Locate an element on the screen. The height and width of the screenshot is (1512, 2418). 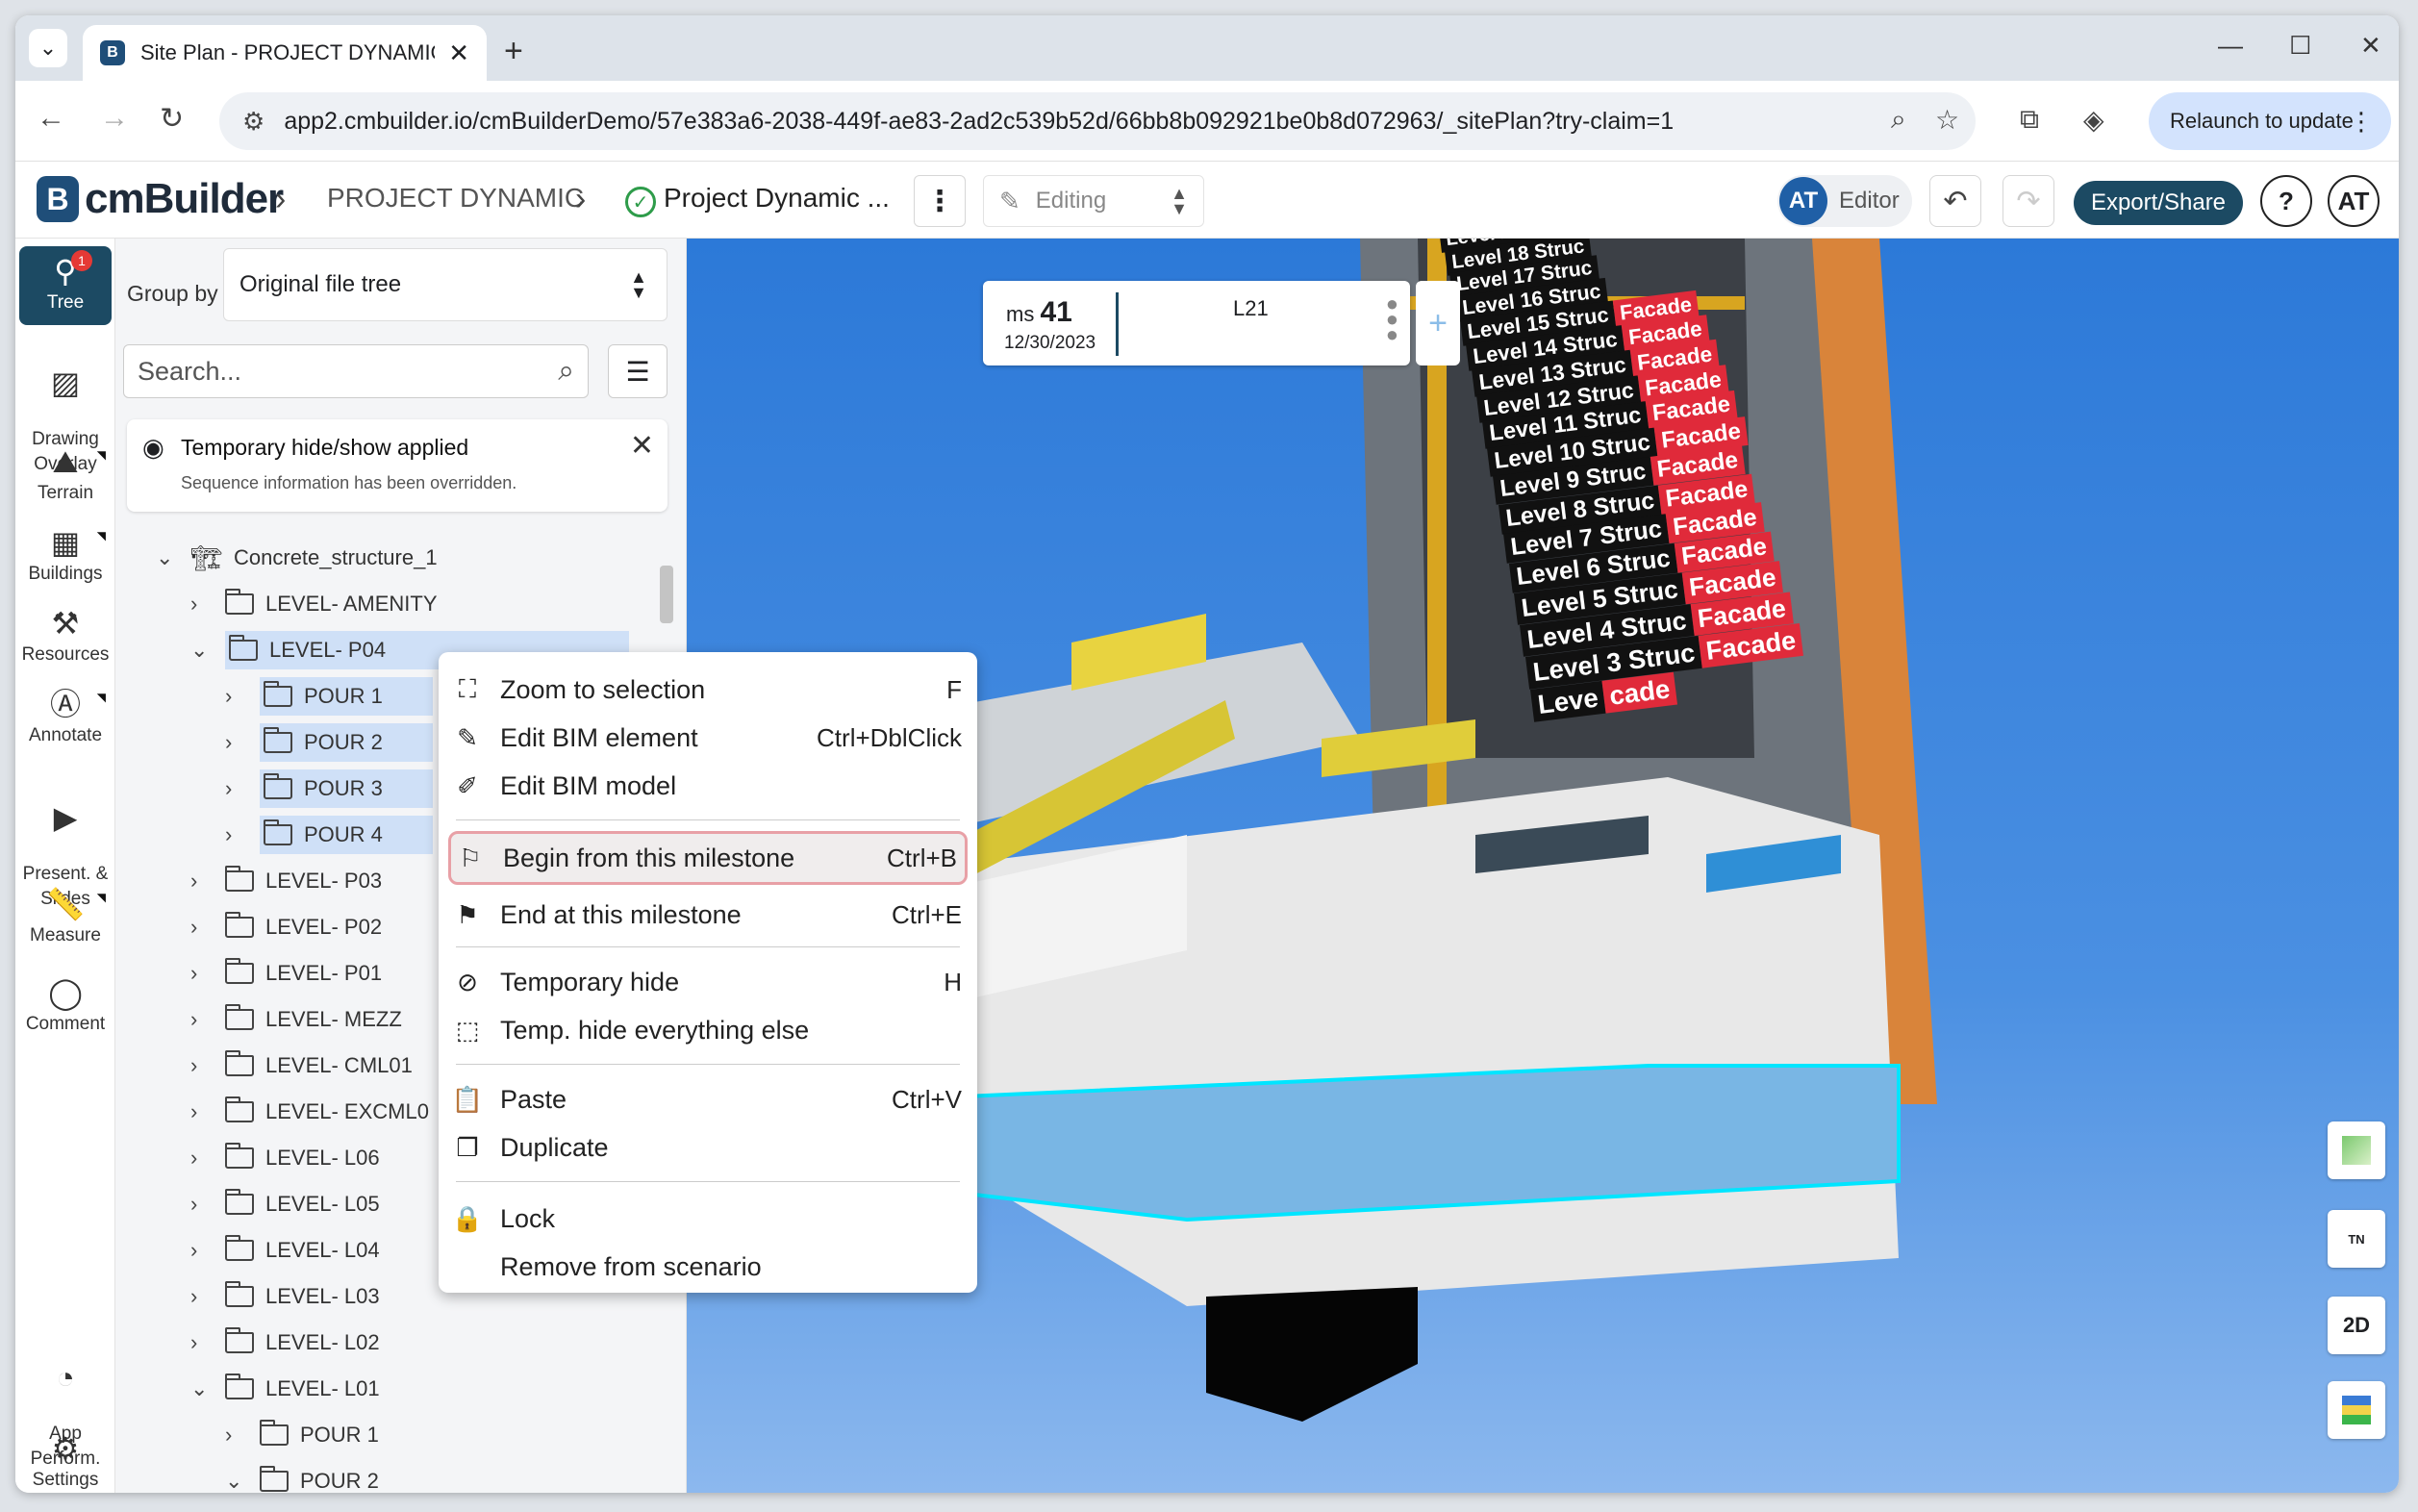
menu-item-zoom-to-selection: ⛶ Zoom to selection F is located at coordinates (708, 690).